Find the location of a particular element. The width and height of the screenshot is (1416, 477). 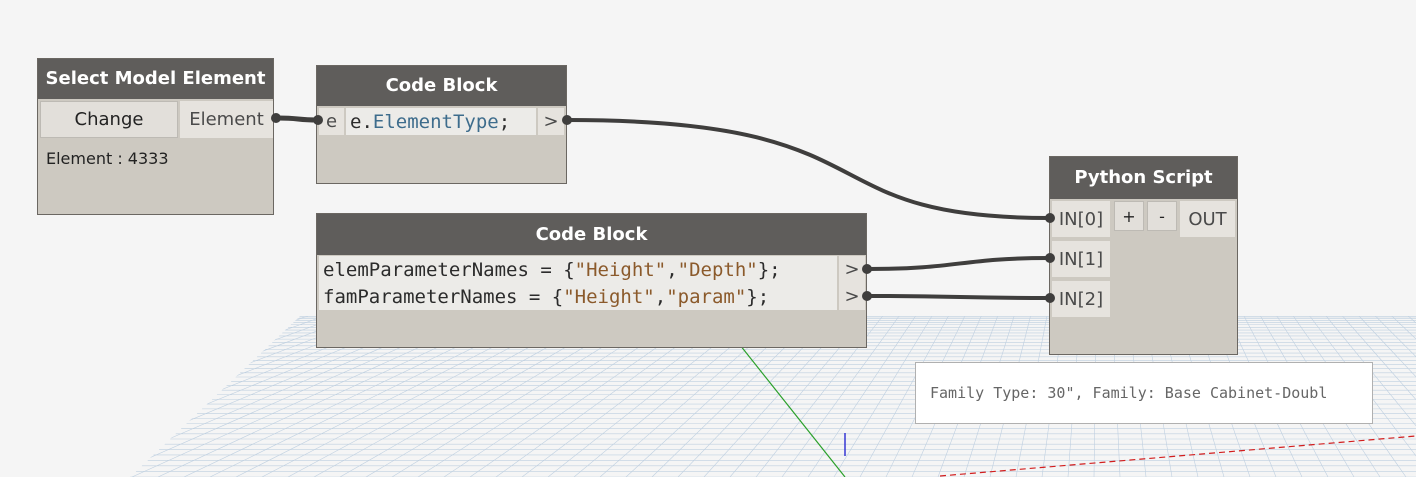

add-input-button: + is located at coordinates (1129, 216).